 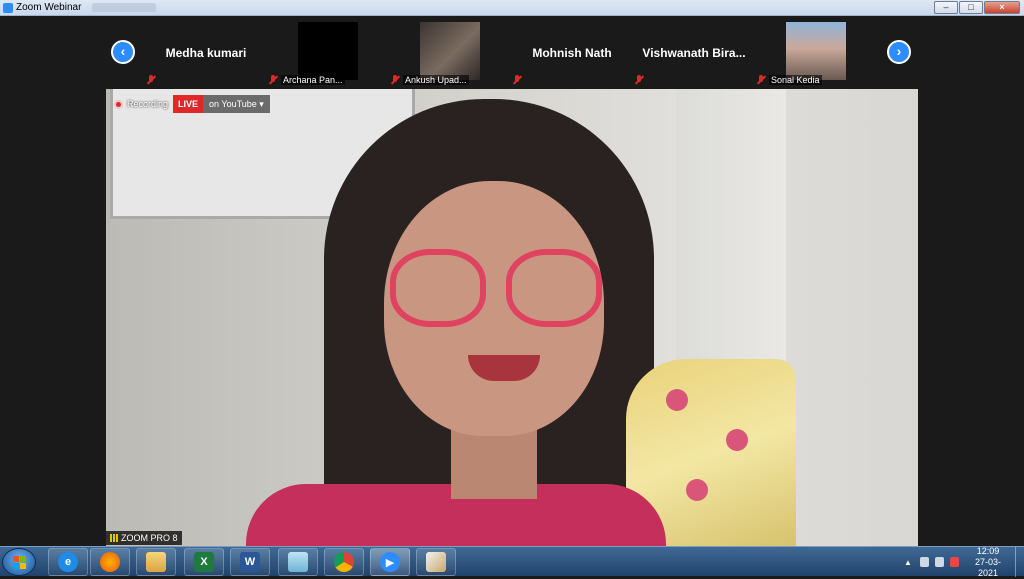 I want to click on speaker-name-tag: ZOOM PRO 8, so click(x=144, y=538).